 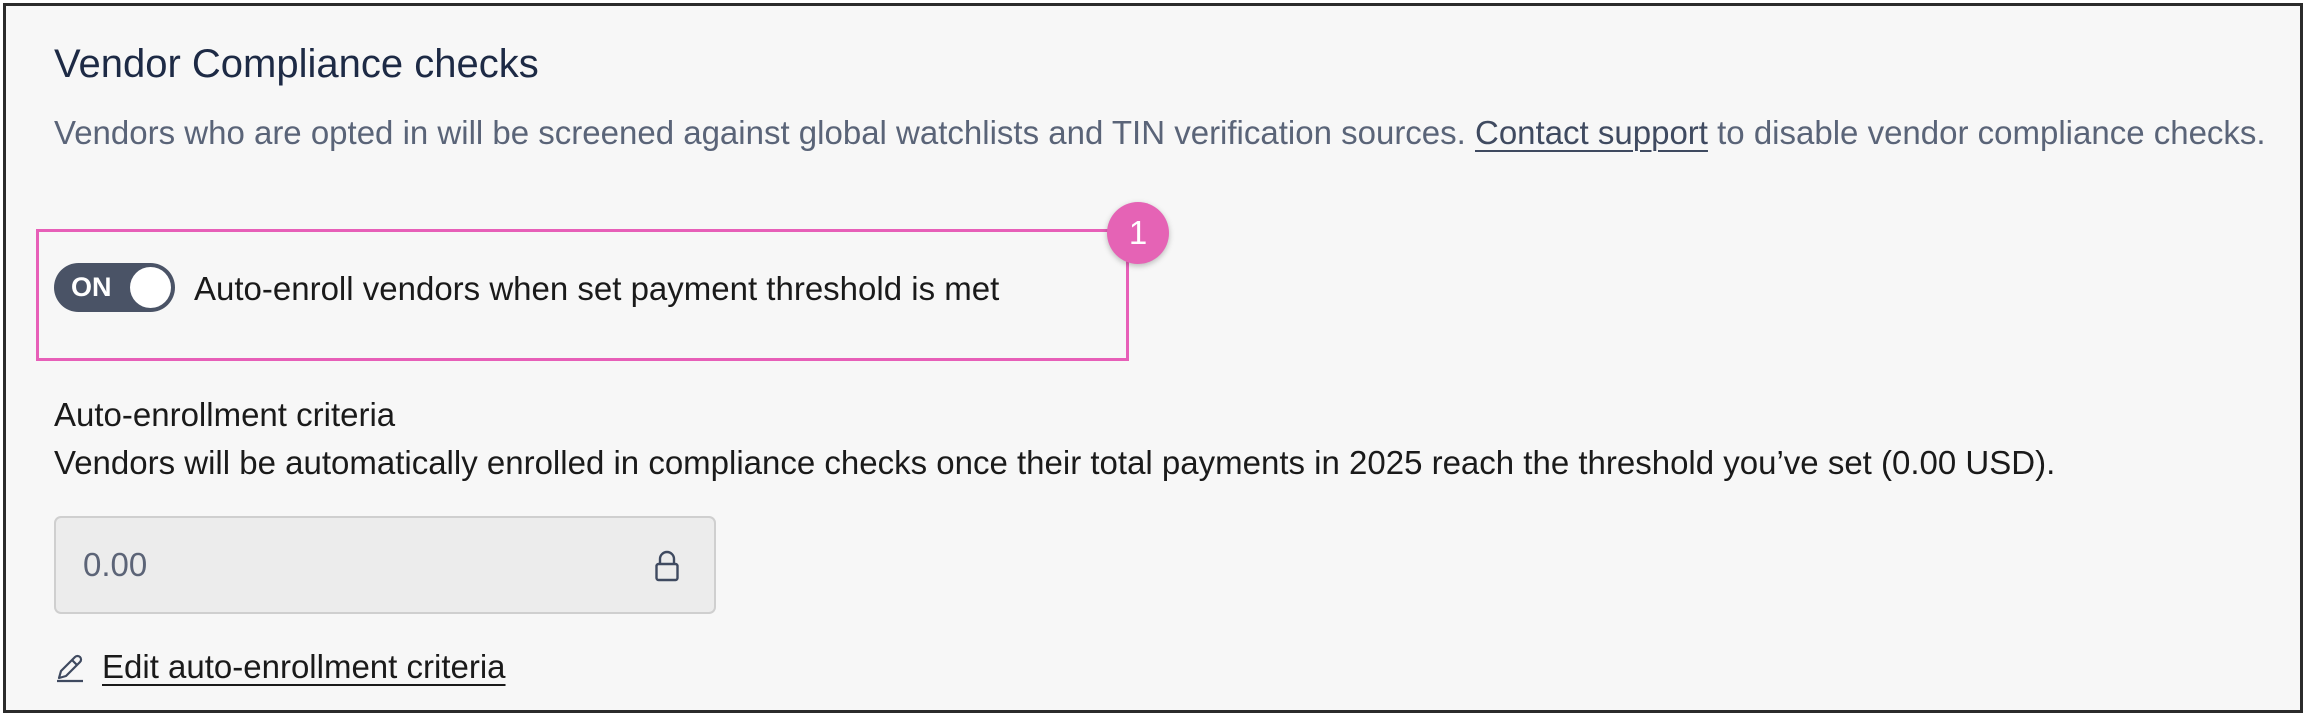 I want to click on auto-enroll-toggle: ON, so click(x=114, y=287).